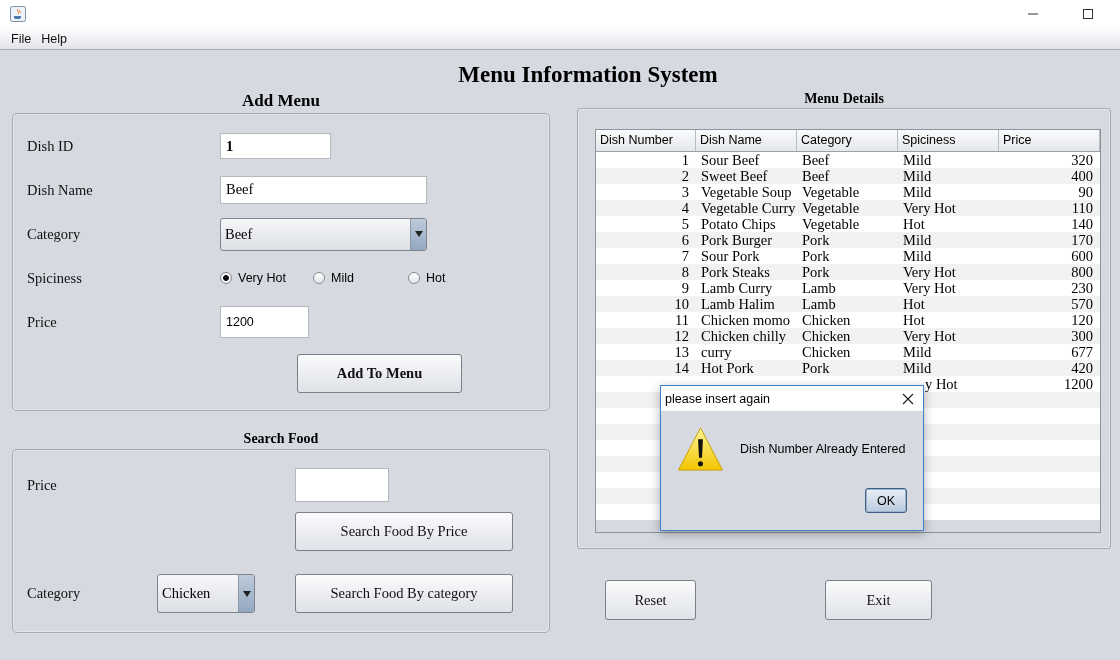 This screenshot has width=1120, height=660. What do you see at coordinates (908, 398) in the screenshot?
I see `close-icon` at bounding box center [908, 398].